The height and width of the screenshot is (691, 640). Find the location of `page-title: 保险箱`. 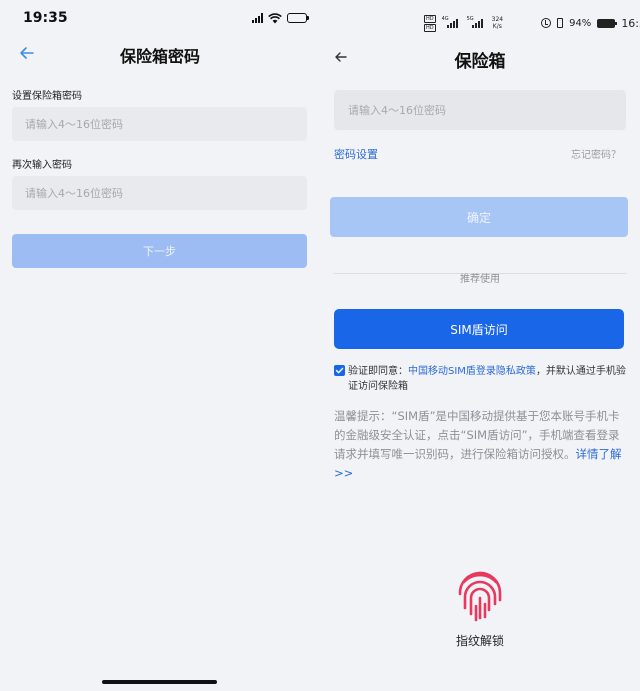

page-title: 保险箱 is located at coordinates (480, 62).